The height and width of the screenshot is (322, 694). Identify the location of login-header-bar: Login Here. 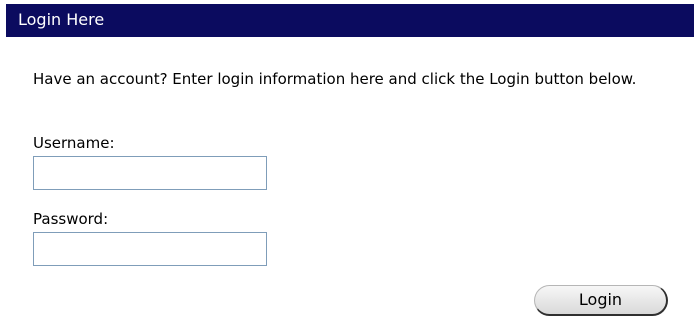
(350, 20).